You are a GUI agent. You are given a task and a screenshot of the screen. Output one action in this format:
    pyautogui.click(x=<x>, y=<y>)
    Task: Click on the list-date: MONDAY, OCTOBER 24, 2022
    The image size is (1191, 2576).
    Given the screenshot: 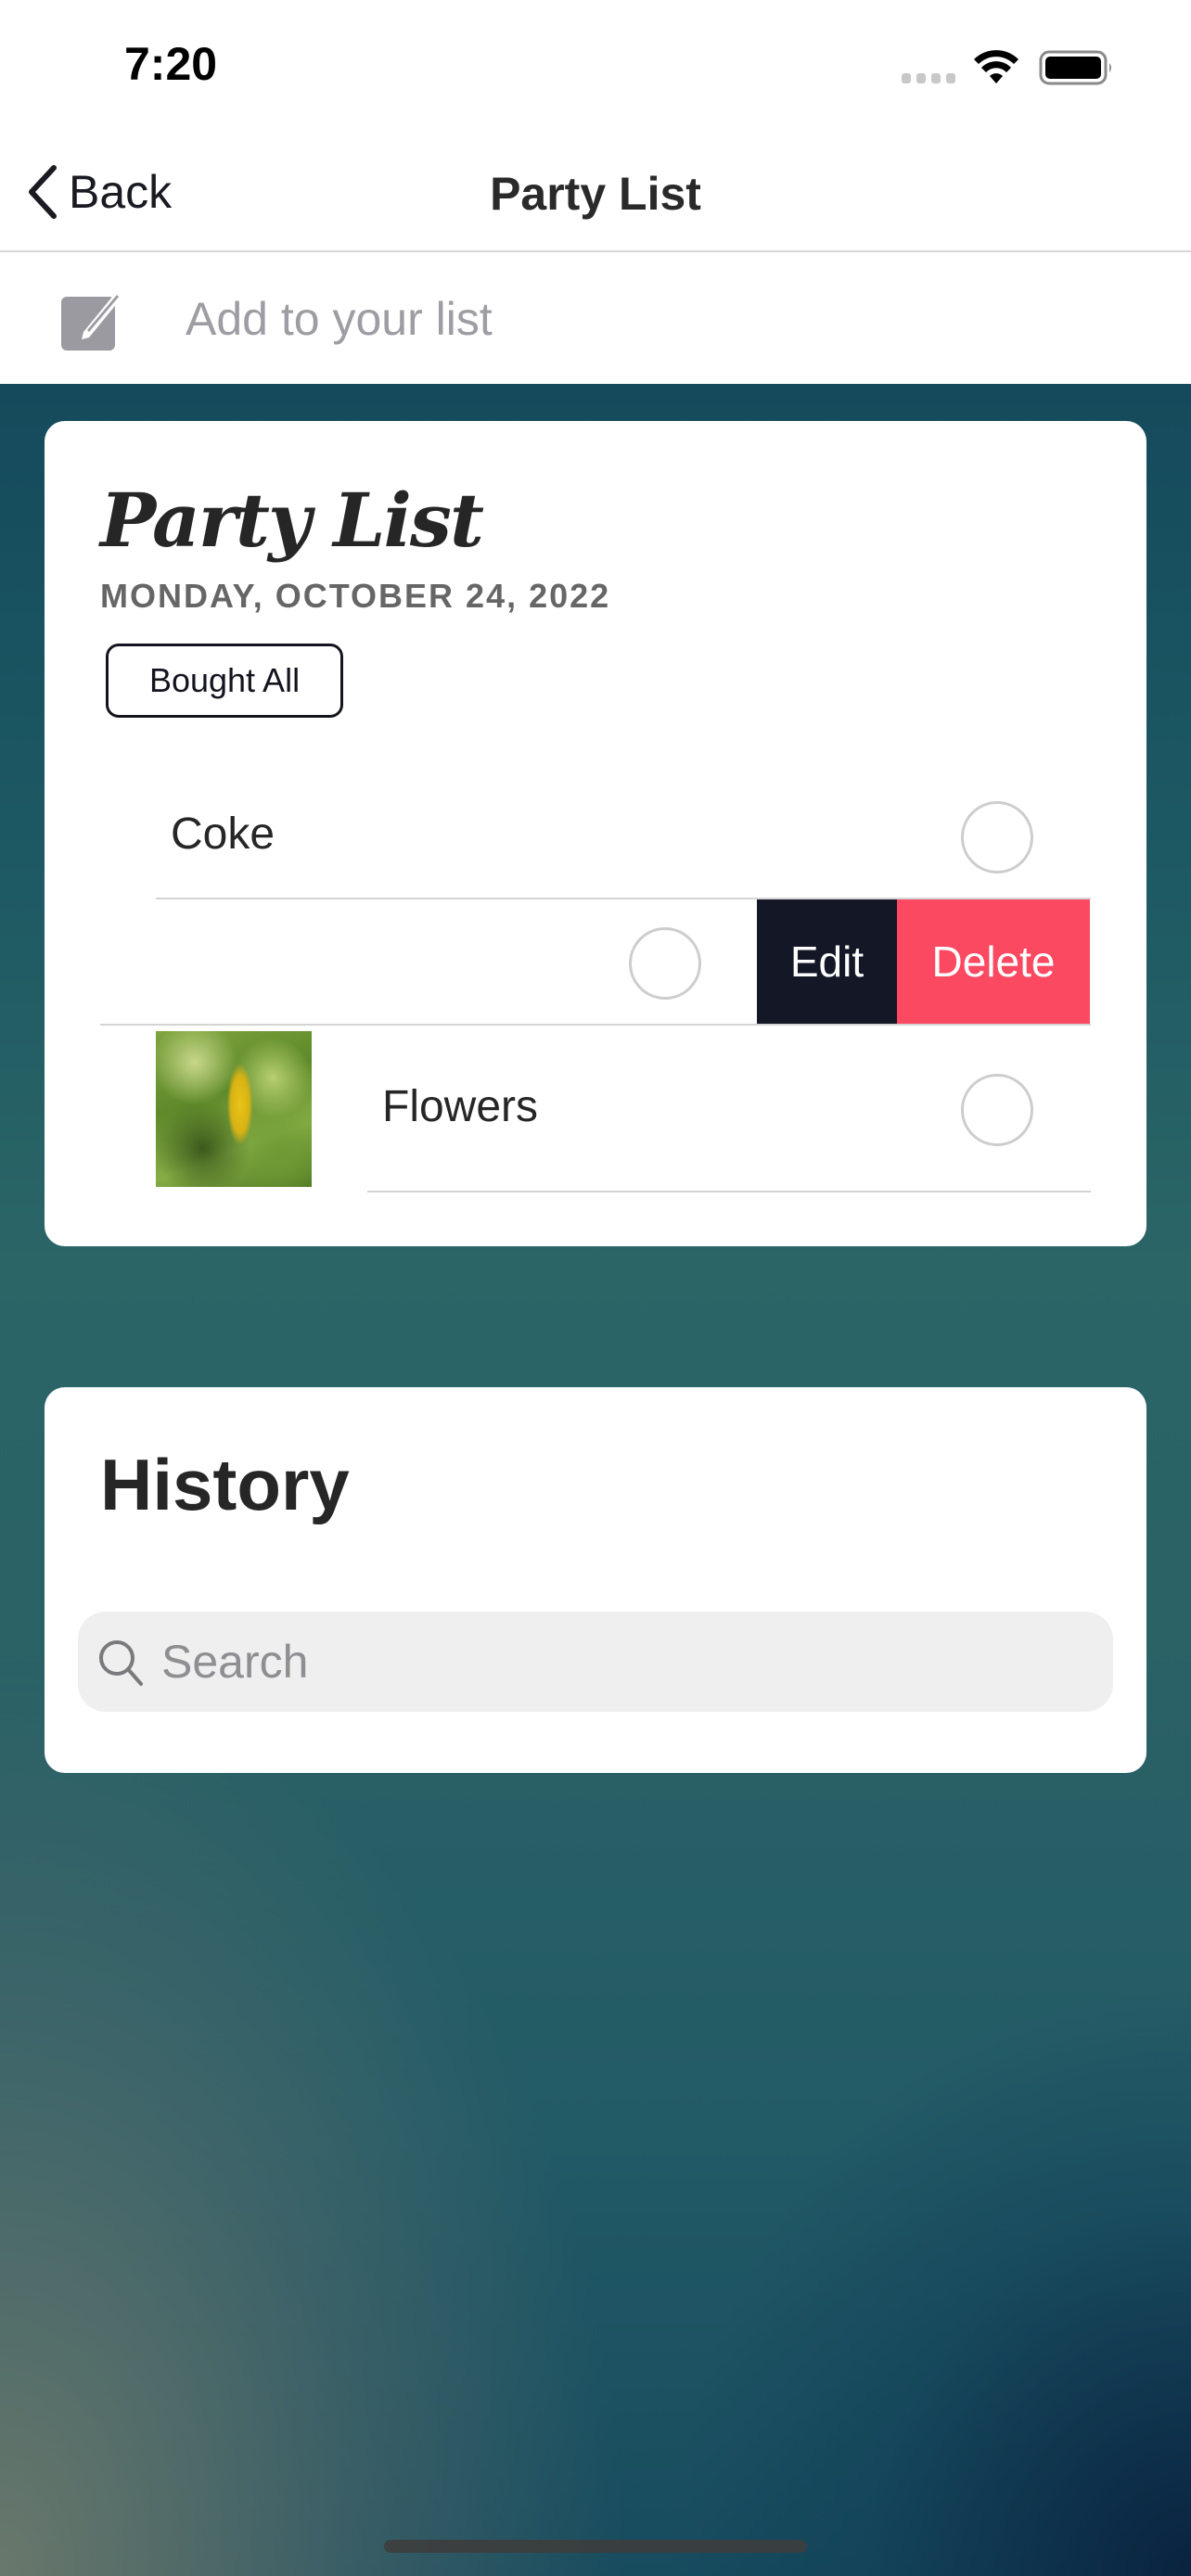 What is the action you would take?
    pyautogui.click(x=355, y=596)
    